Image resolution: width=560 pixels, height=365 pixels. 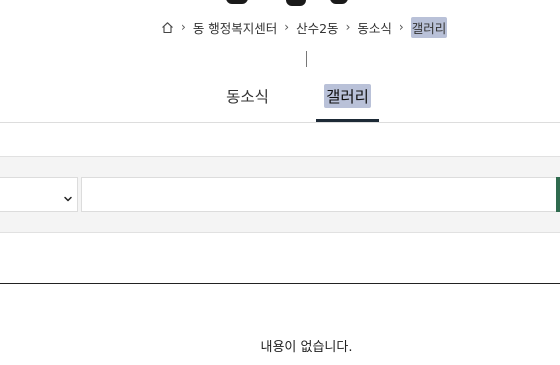 I want to click on breadcrumb-item-news: 동소식, so click(x=374, y=27).